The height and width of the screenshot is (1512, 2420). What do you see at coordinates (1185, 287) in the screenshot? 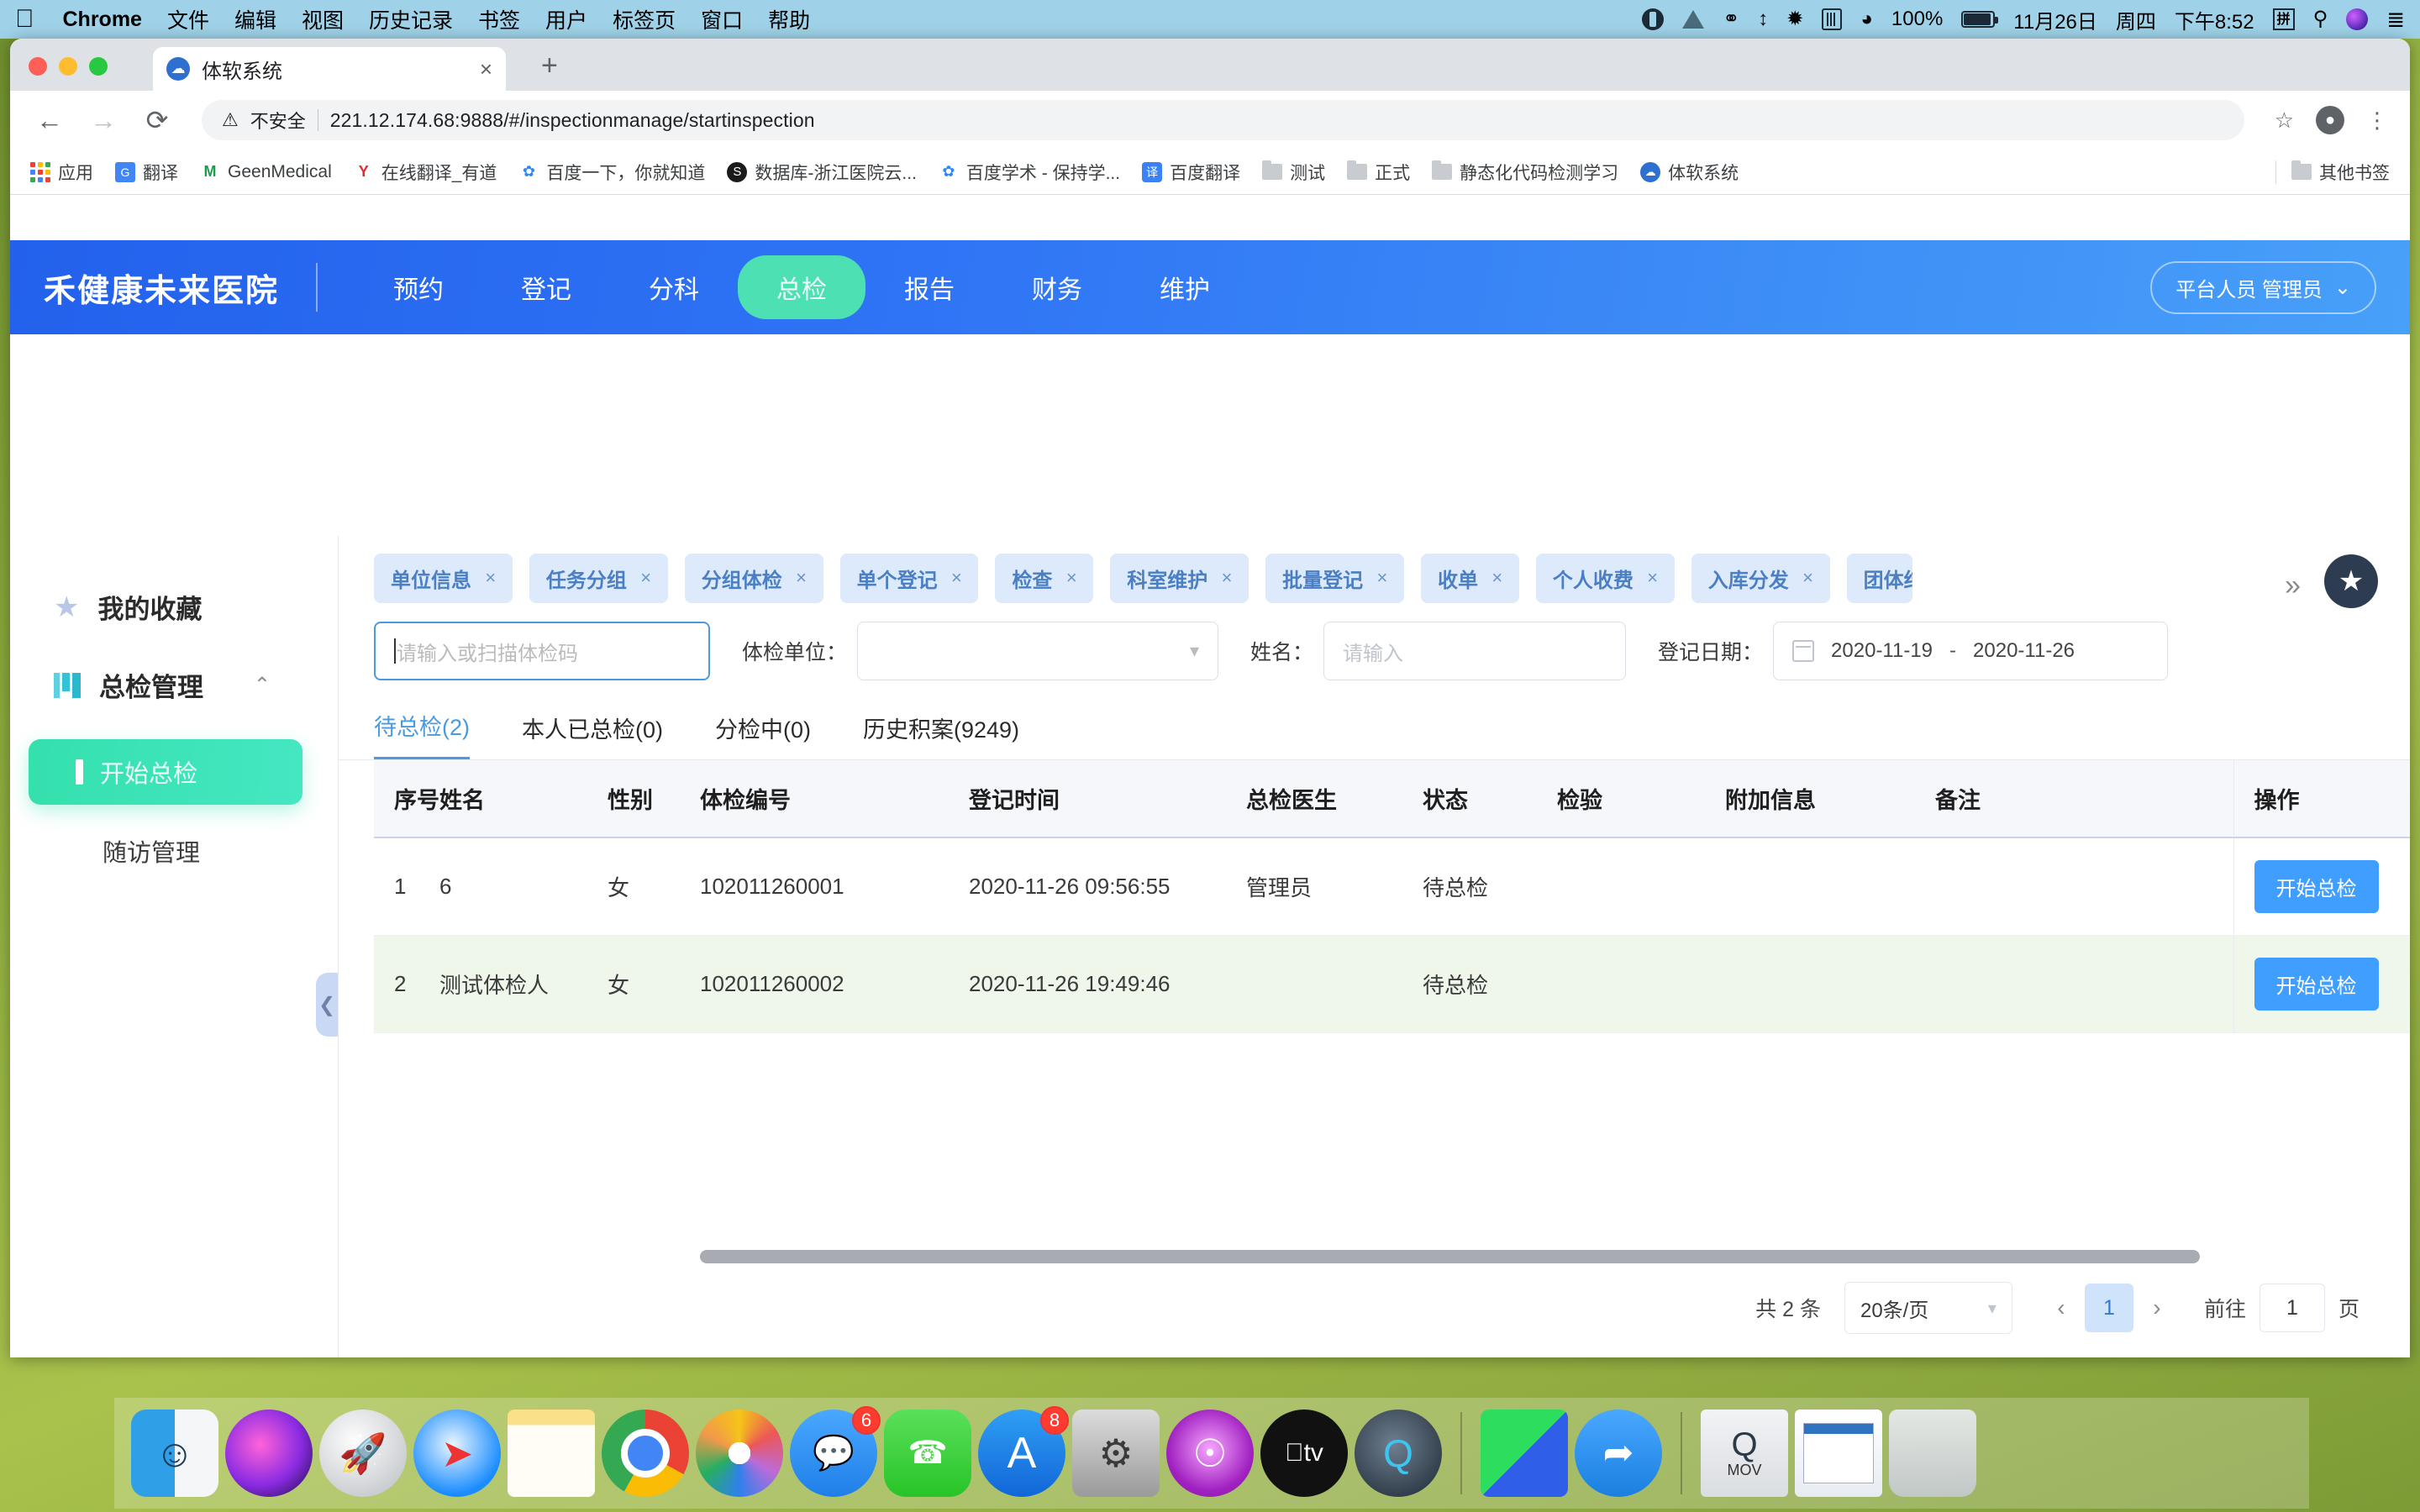
I see `nav-item-weihu: 维护` at bounding box center [1185, 287].